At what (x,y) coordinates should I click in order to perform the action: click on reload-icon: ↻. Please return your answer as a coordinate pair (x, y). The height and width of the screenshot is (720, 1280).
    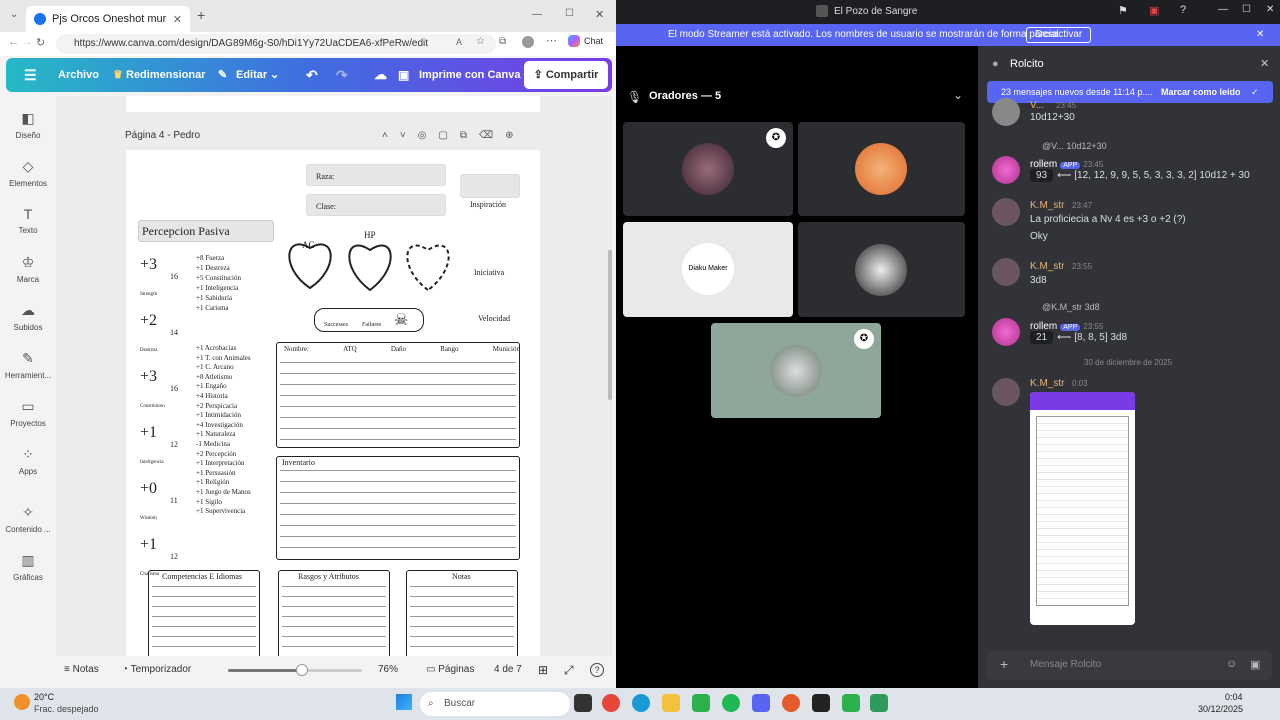
    Looking at the image, I should click on (40, 42).